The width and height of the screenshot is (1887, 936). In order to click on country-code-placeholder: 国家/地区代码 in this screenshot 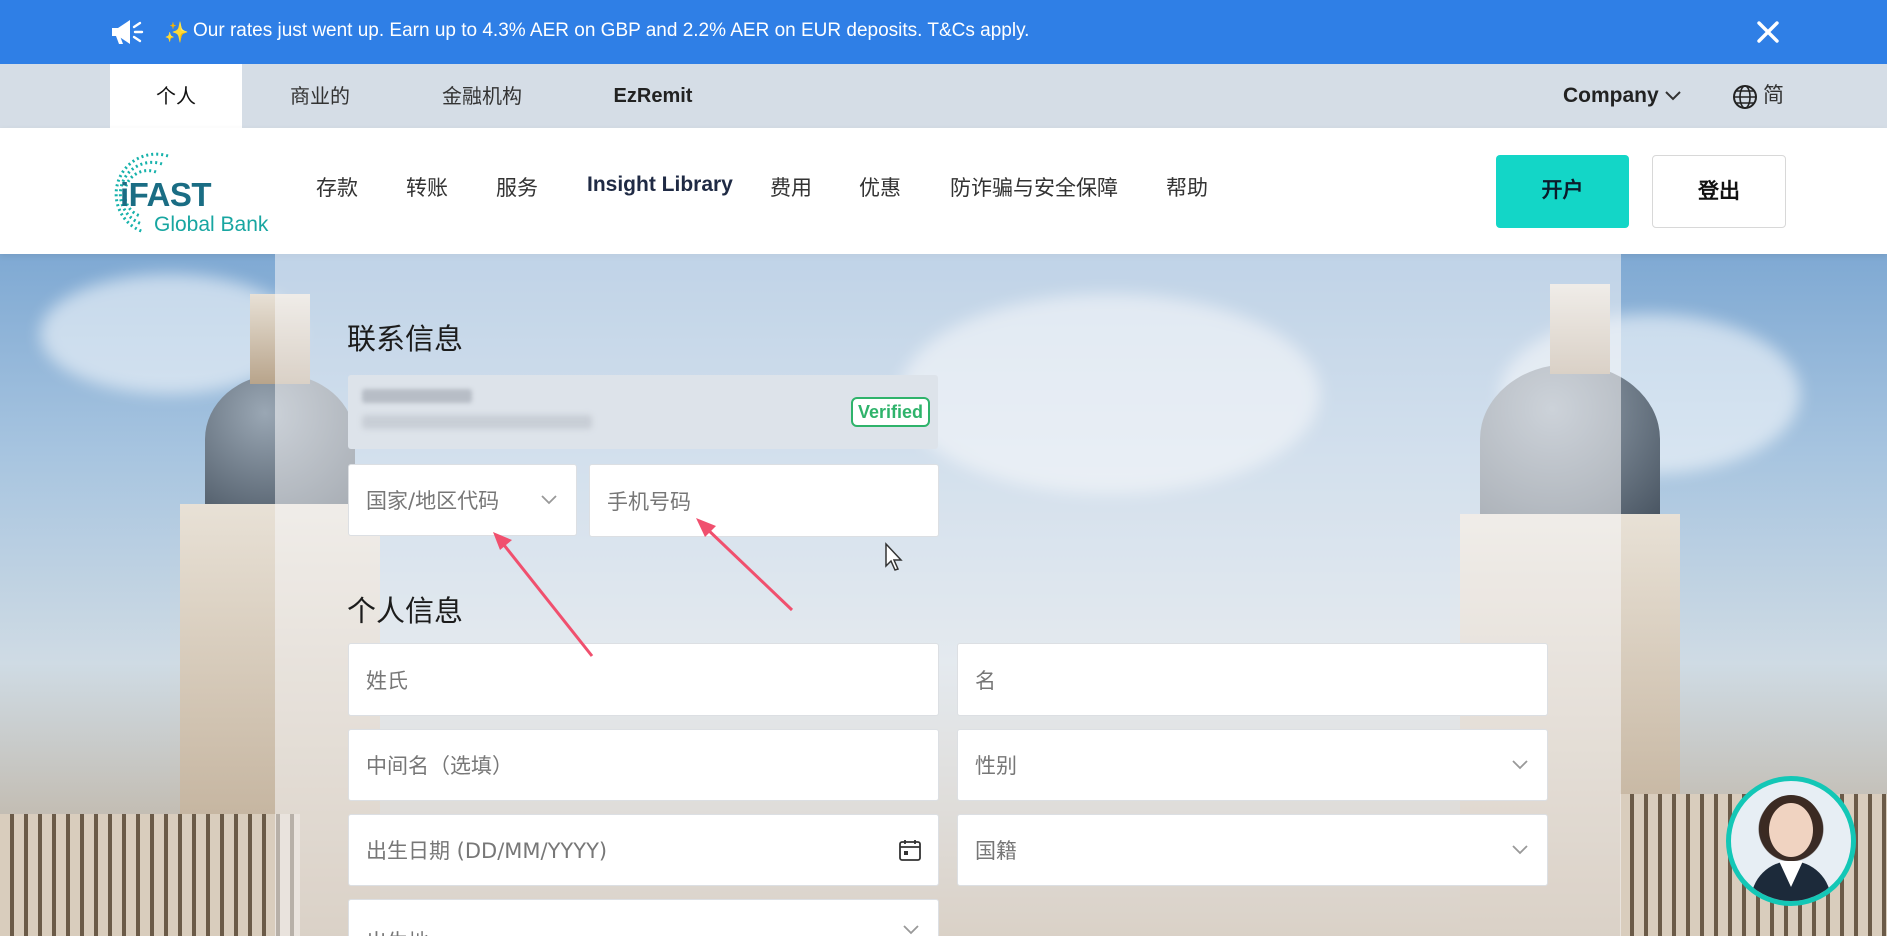, I will do `click(433, 501)`.